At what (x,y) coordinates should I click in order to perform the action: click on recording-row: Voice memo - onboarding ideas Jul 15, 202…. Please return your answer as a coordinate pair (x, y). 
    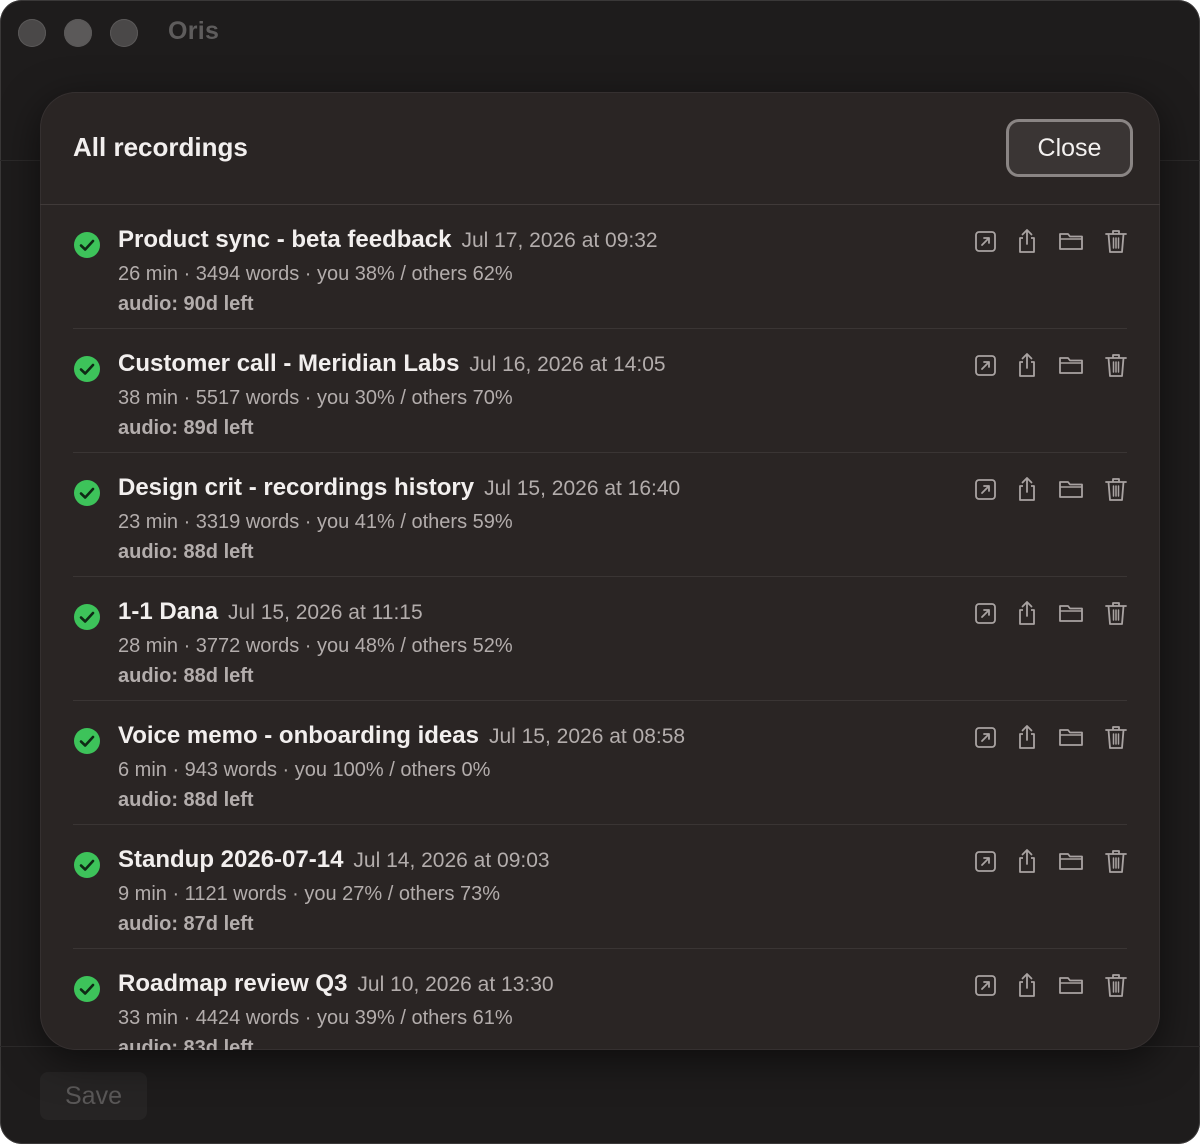
    Looking at the image, I should click on (600, 763).